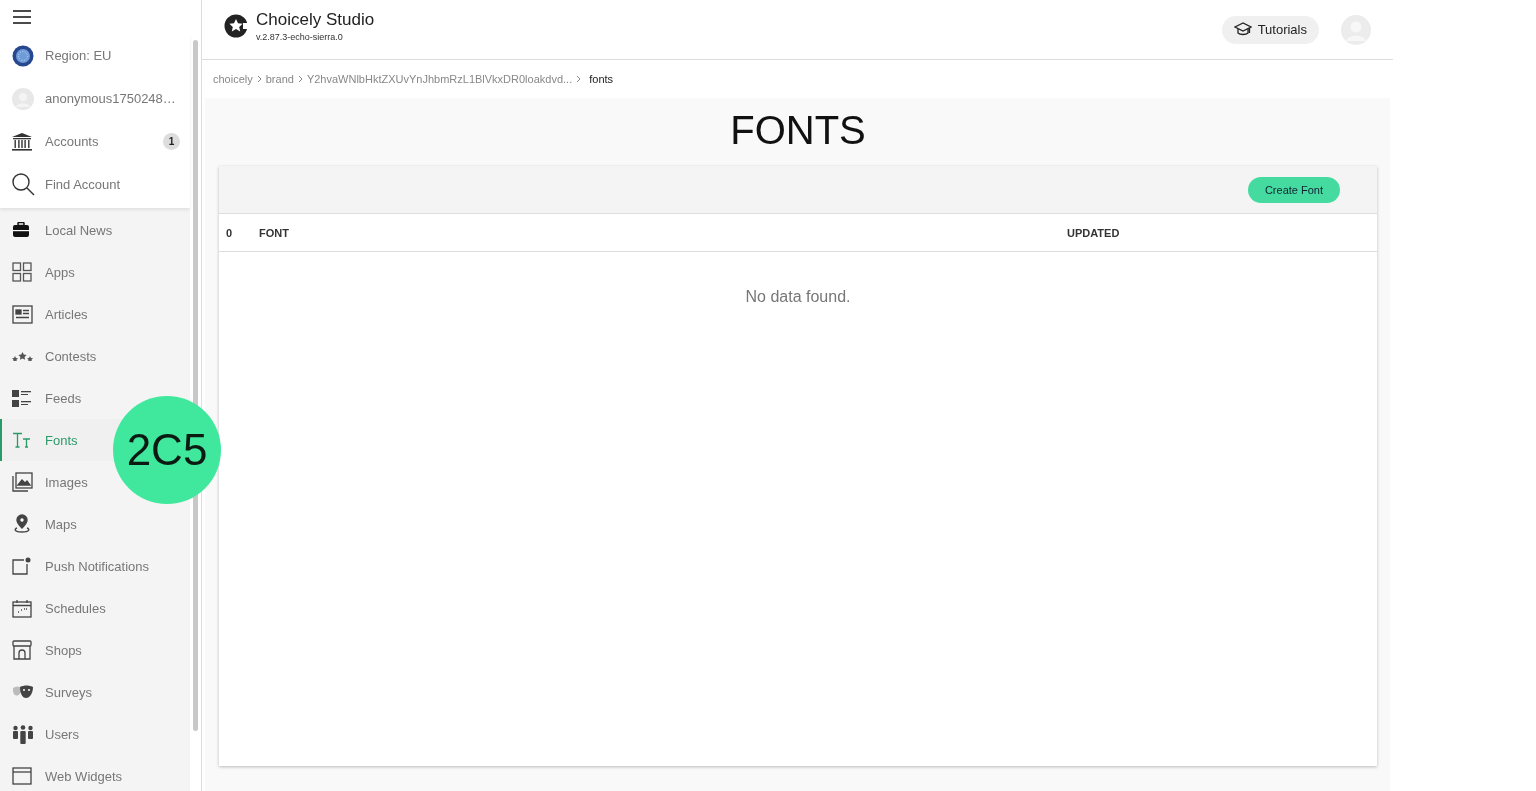  Describe the element at coordinates (21, 230) in the screenshot. I see `briefcase-icon` at that location.